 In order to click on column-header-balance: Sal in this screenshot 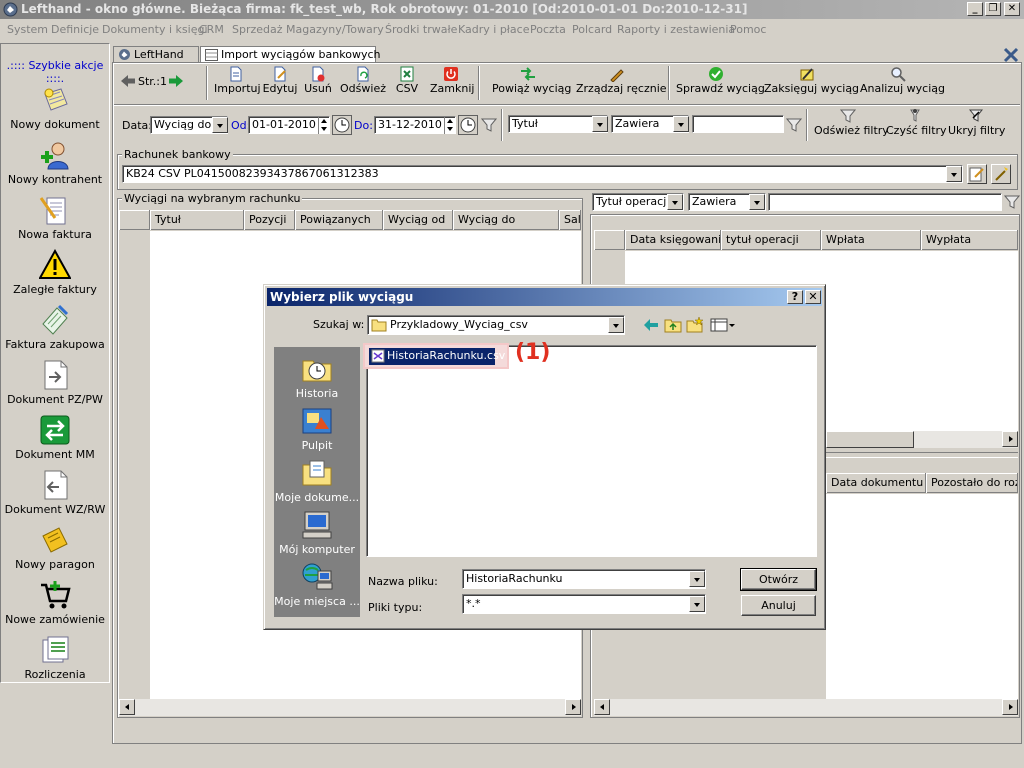, I will do `click(570, 220)`.